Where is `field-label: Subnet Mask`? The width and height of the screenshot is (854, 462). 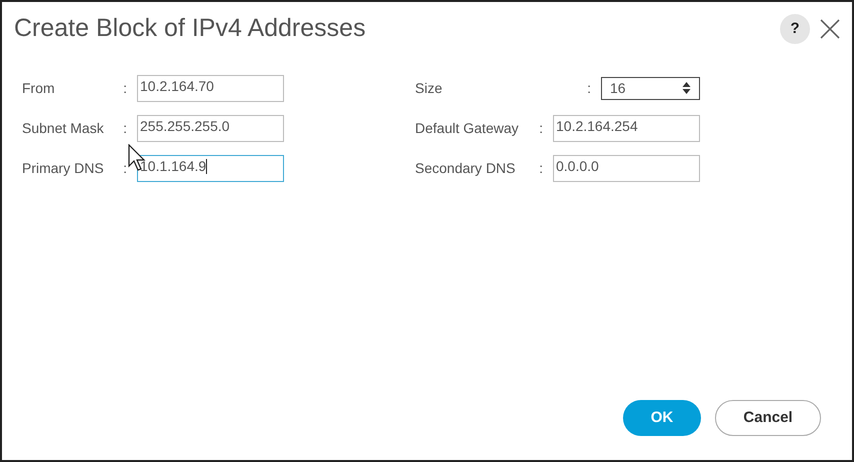 field-label: Subnet Mask is located at coordinates (63, 128).